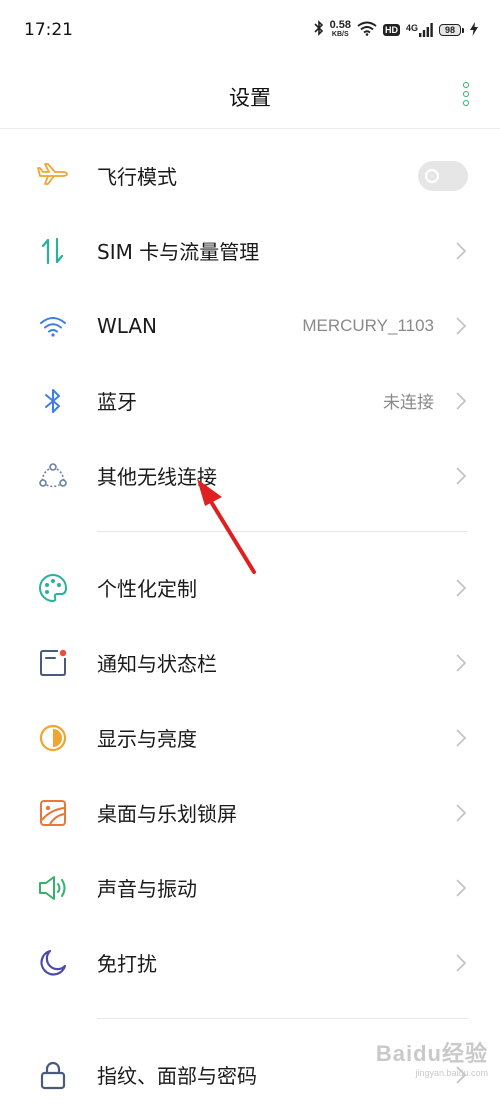 This screenshot has height=1112, width=500. What do you see at coordinates (53, 588) in the screenshot?
I see `palette-icon` at bounding box center [53, 588].